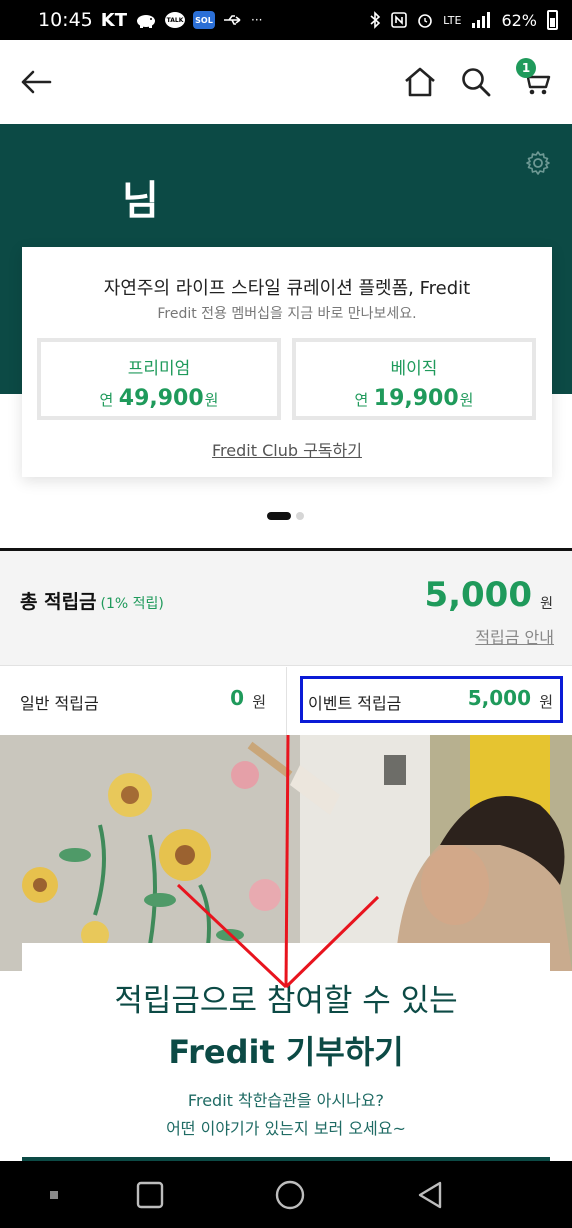 The height and width of the screenshot is (1228, 572). Describe the element at coordinates (519, 20) in the screenshot. I see `battery-level: 62%` at that location.